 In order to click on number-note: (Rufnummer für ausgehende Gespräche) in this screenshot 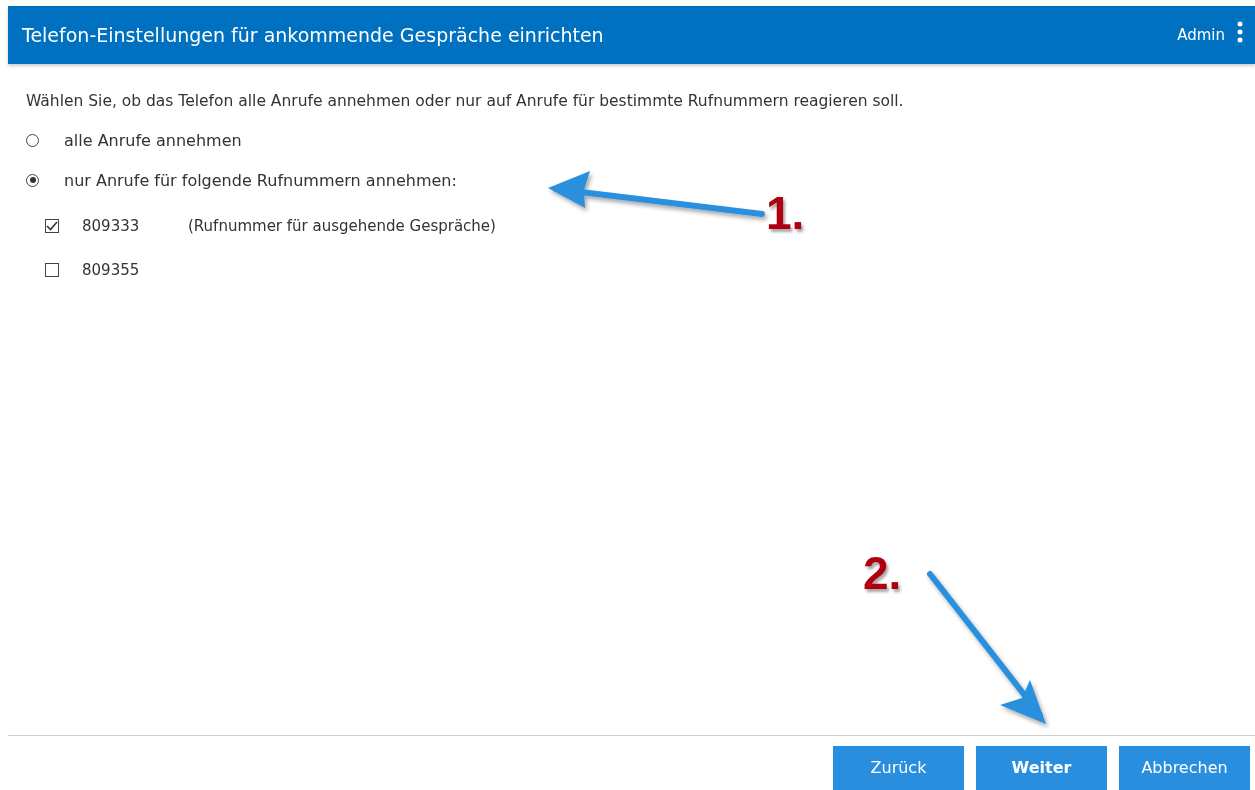, I will do `click(342, 226)`.